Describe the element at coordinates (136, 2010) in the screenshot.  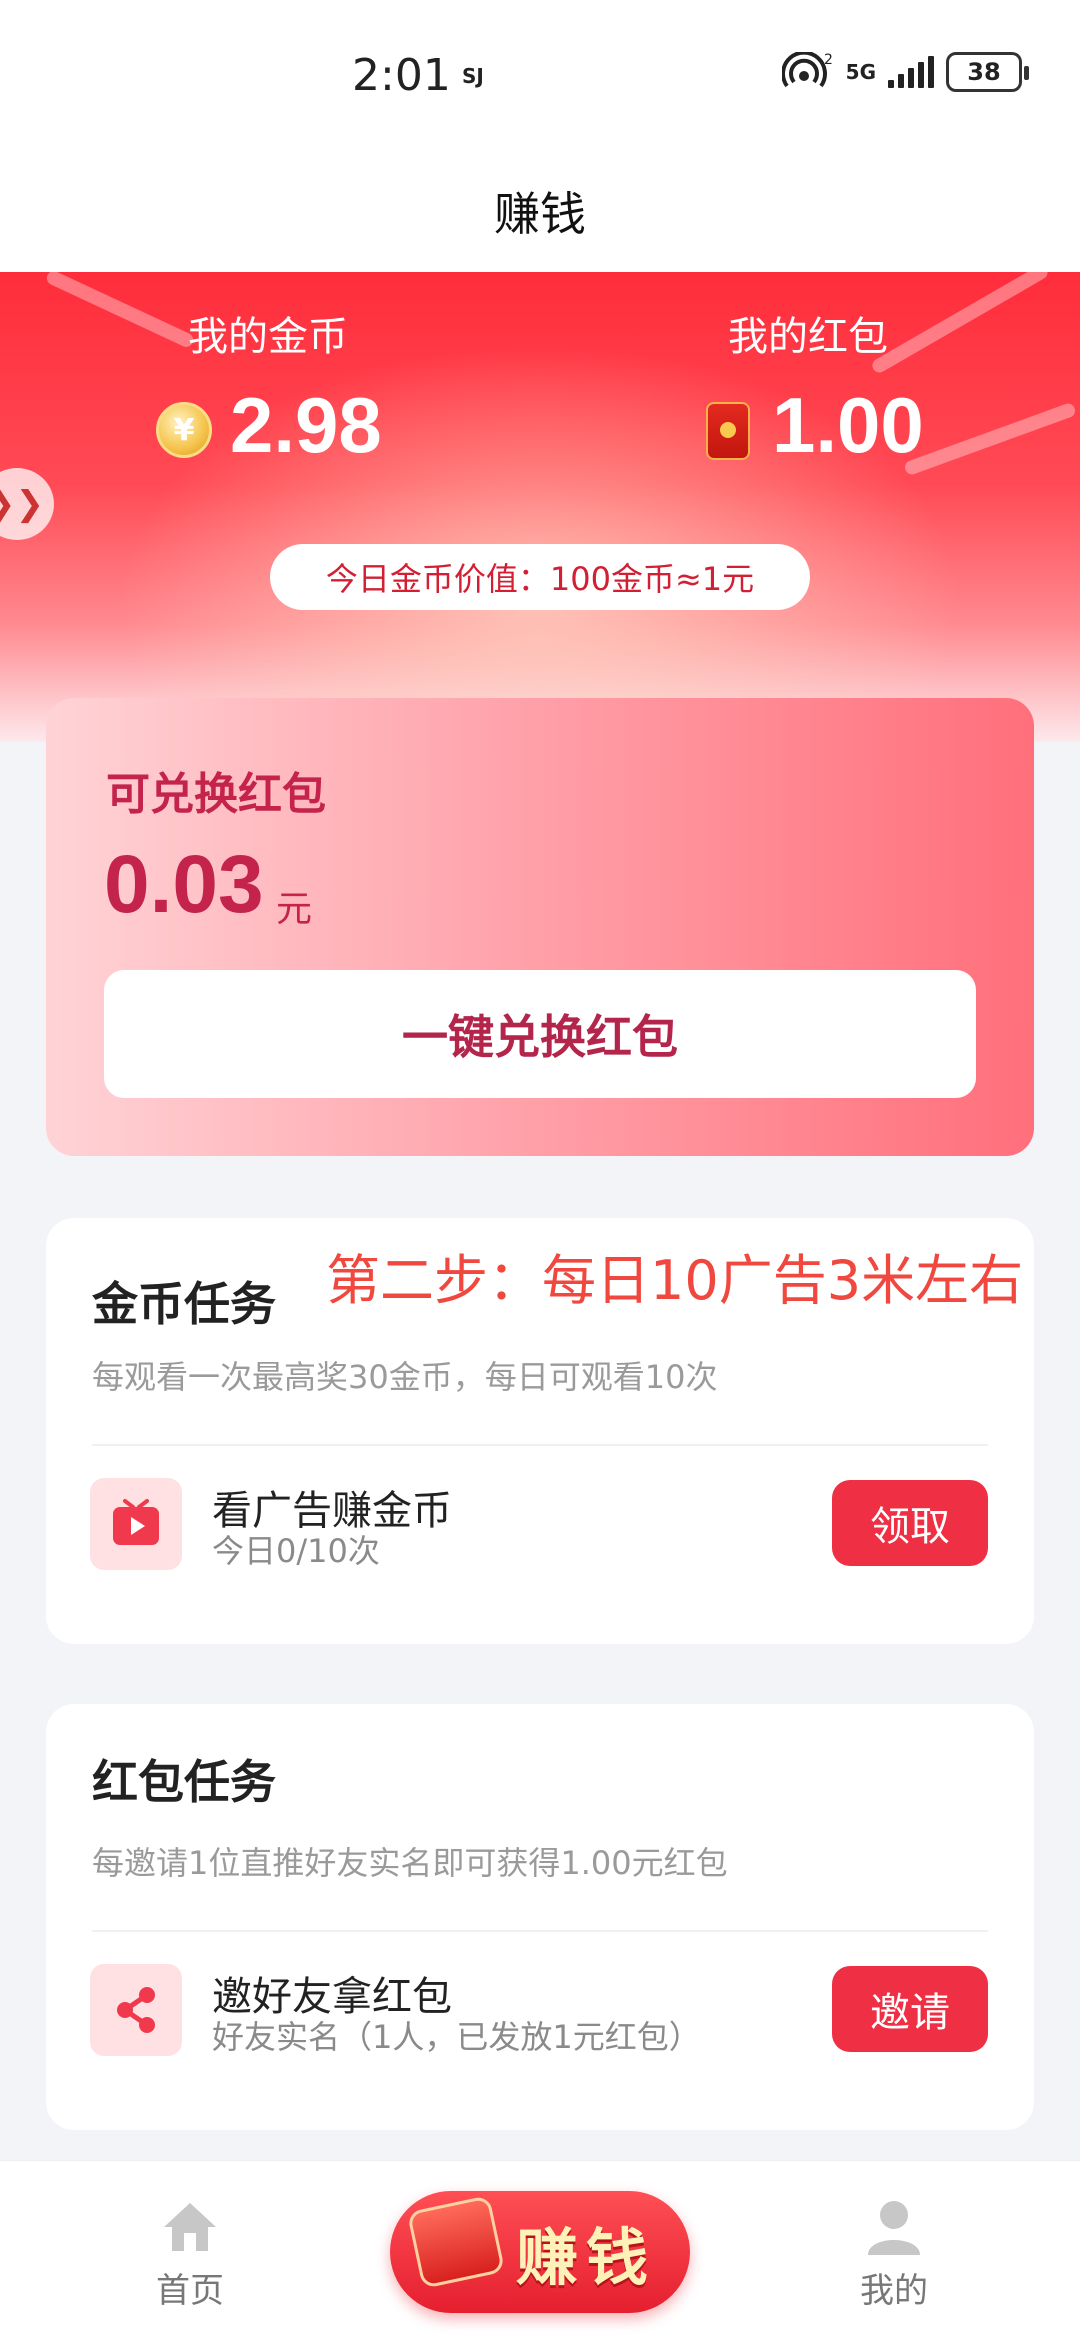
I see `share-icon` at that location.